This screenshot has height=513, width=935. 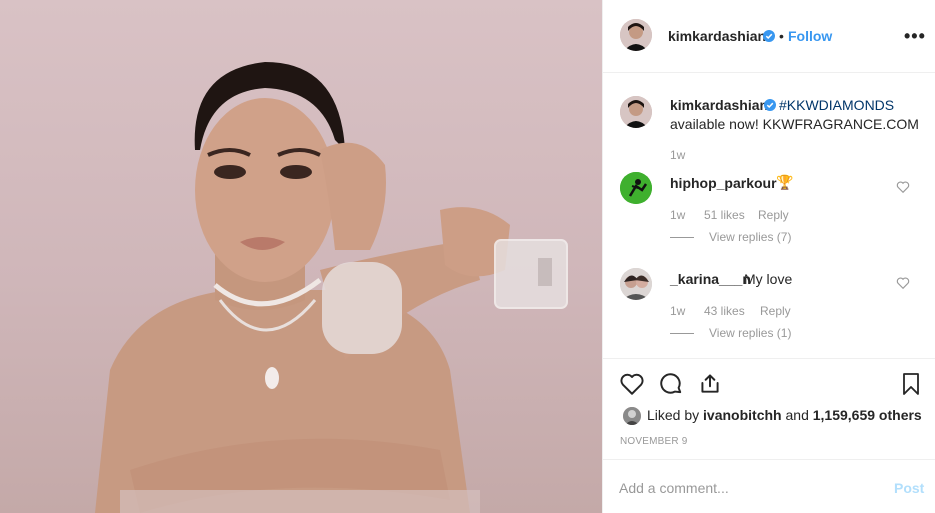 I want to click on liker-username: ivanobitchh, so click(x=742, y=415).